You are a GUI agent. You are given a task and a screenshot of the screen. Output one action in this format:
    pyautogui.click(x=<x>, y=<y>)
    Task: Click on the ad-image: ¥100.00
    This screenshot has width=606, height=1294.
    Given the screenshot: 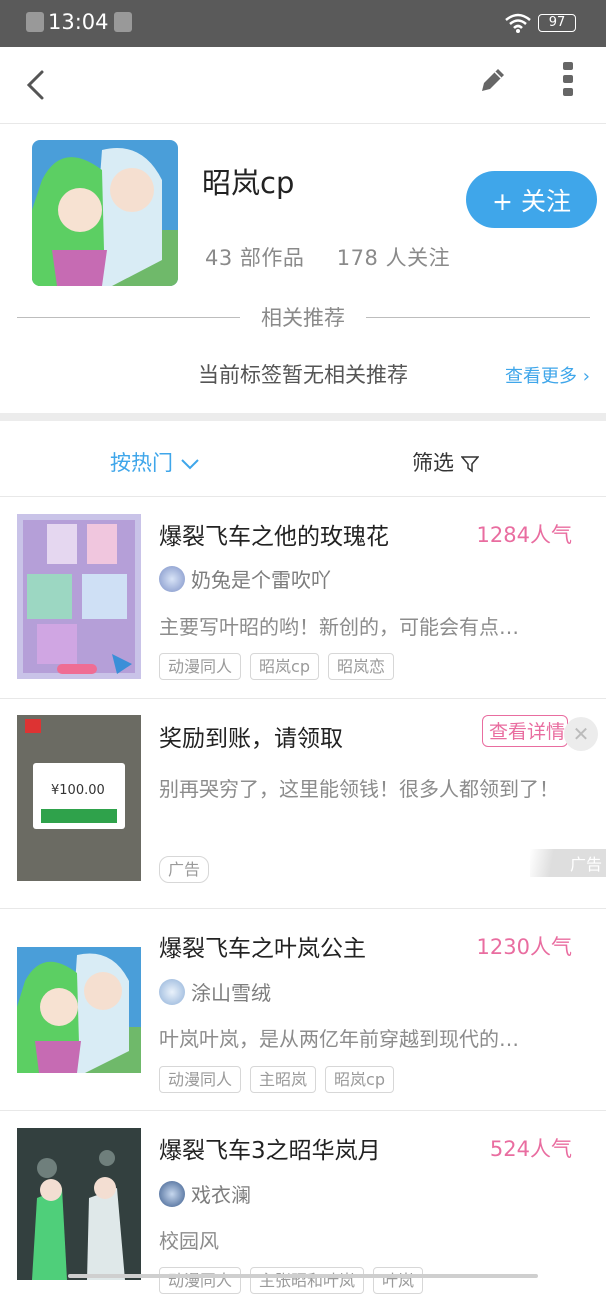 What is the action you would take?
    pyautogui.click(x=79, y=798)
    